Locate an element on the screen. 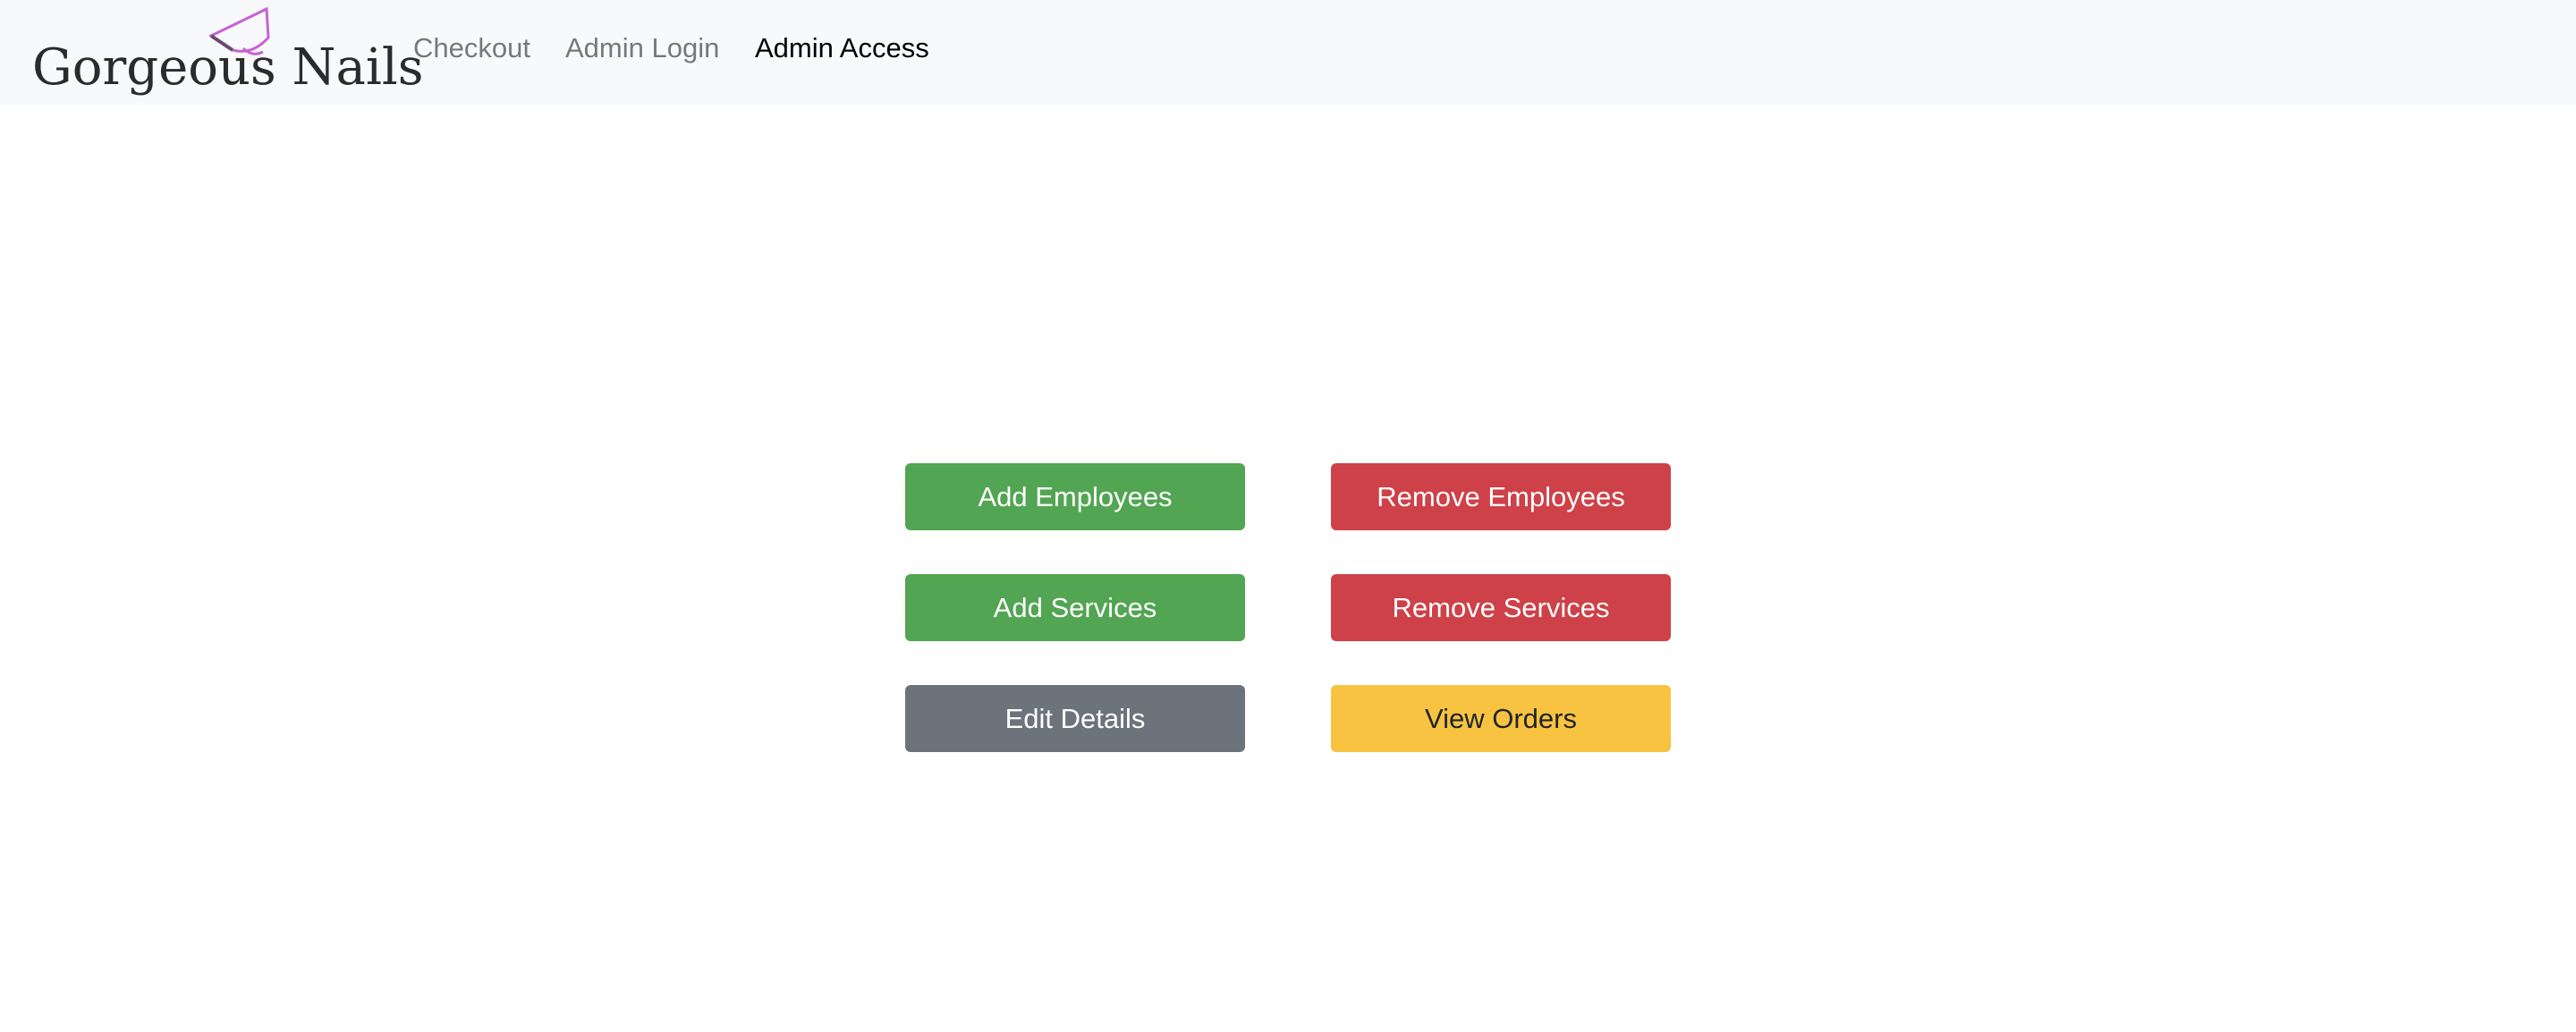 Image resolution: width=2576 pixels, height=1032 pixels. remove-services-button: Remove Services is located at coordinates (1501, 607).